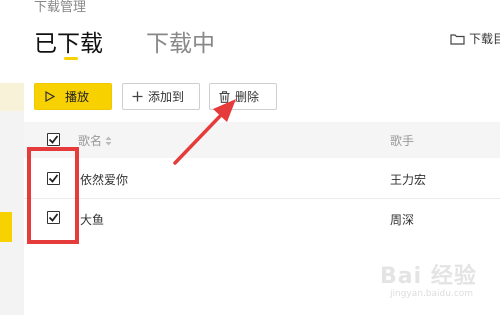 The height and width of the screenshot is (315, 500). What do you see at coordinates (428, 276) in the screenshot?
I see `watermark-brand: Bai 经验` at bounding box center [428, 276].